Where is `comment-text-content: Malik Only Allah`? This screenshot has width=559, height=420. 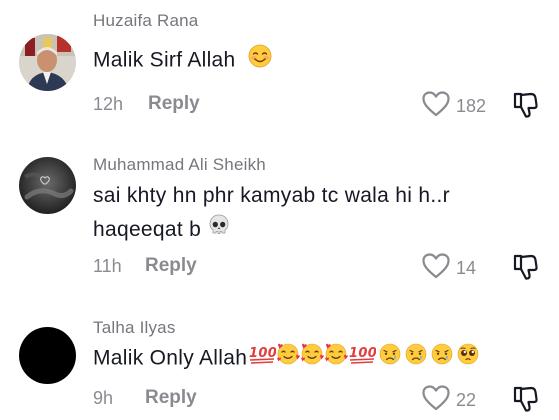
comment-text-content: Malik Only Allah is located at coordinates (170, 358).